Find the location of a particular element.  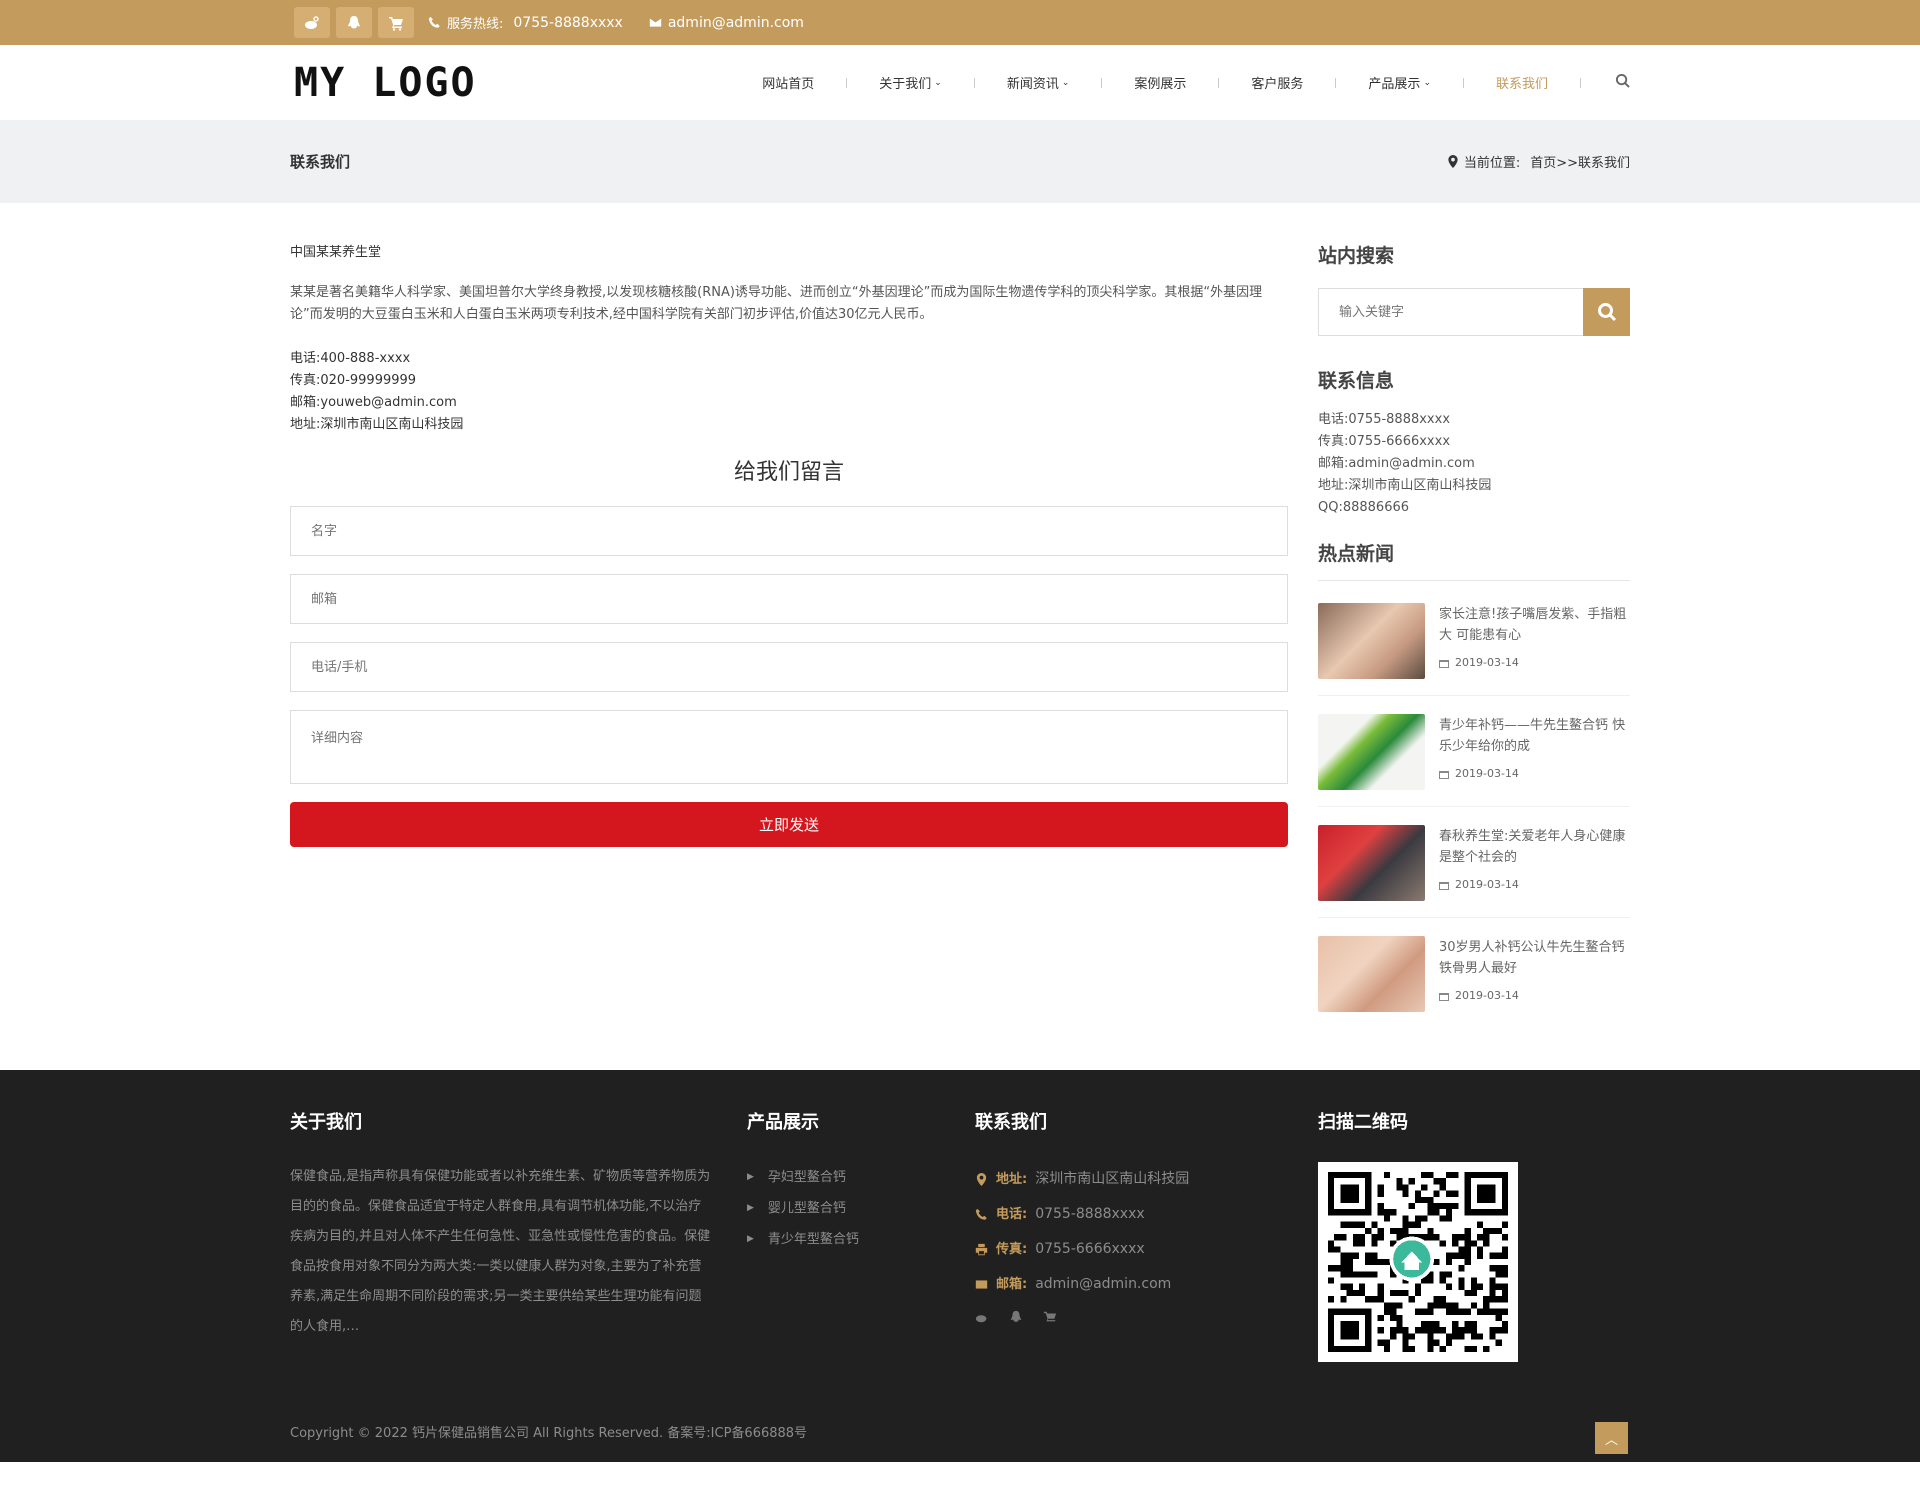

search-input is located at coordinates (1450, 312).